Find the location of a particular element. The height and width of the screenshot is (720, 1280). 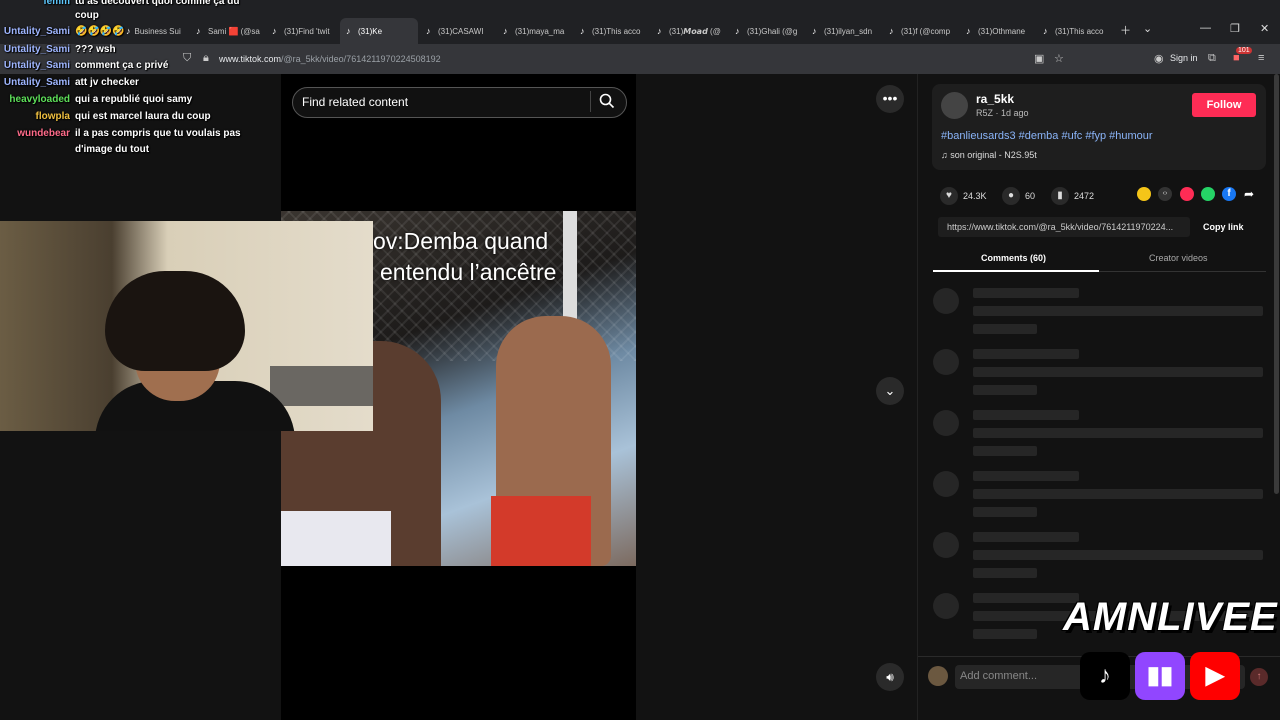

chat-text: qui est marcel laura du coup is located at coordinates (143, 116).